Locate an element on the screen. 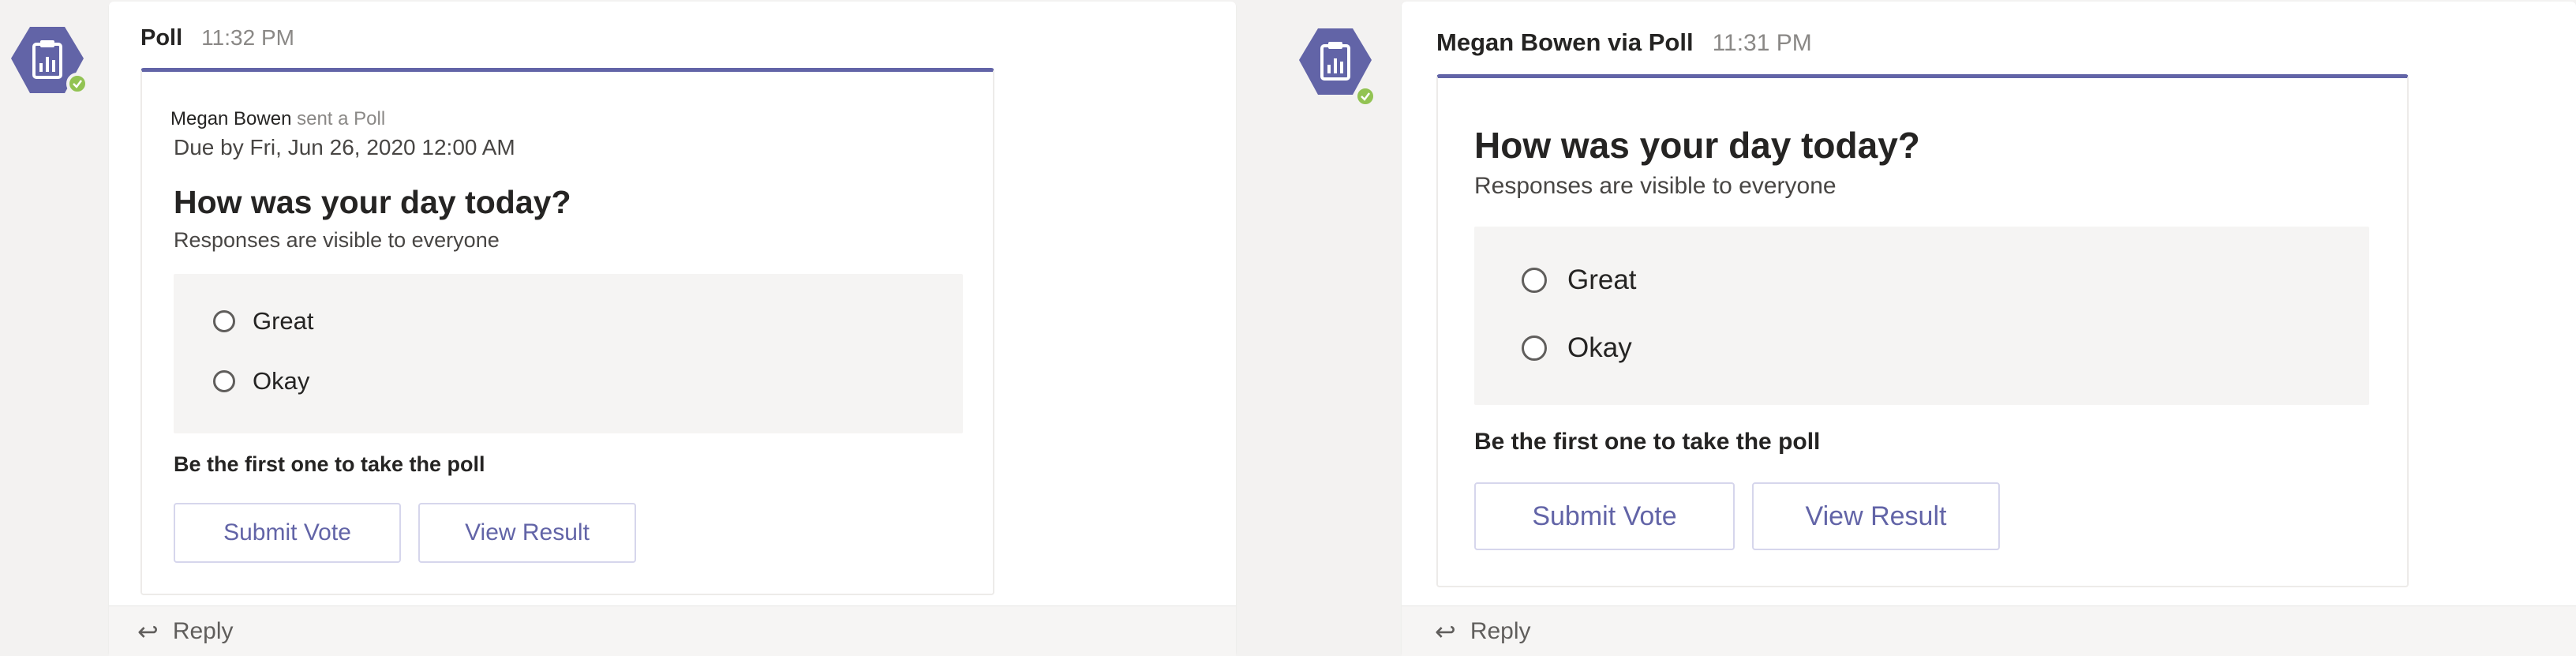  poll-due-date: Due by Fri, Jun 26, 2020 12:00 AM is located at coordinates (344, 147).